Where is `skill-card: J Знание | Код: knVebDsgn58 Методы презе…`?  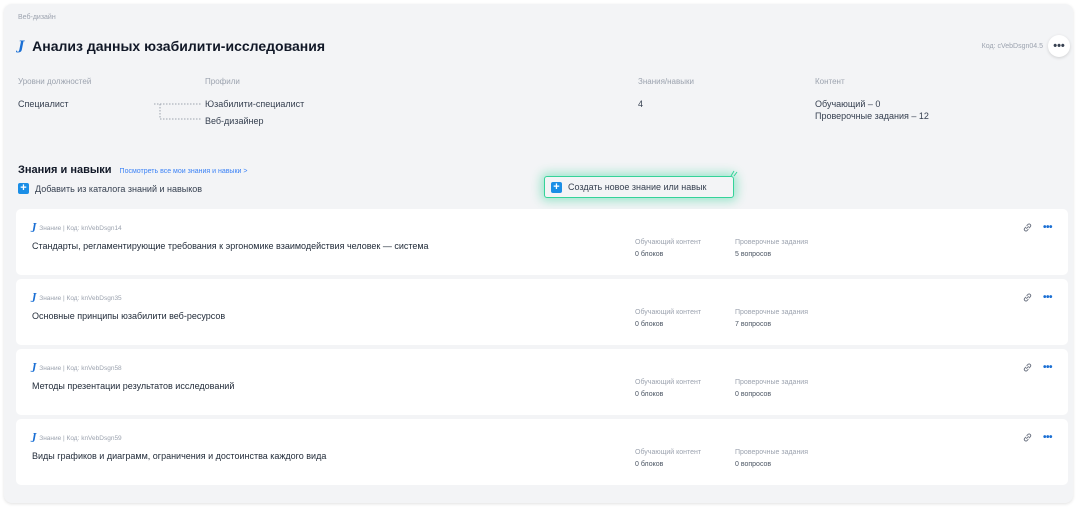
skill-card: J Знание | Код: knVebDsgn58 Методы презе… is located at coordinates (542, 382).